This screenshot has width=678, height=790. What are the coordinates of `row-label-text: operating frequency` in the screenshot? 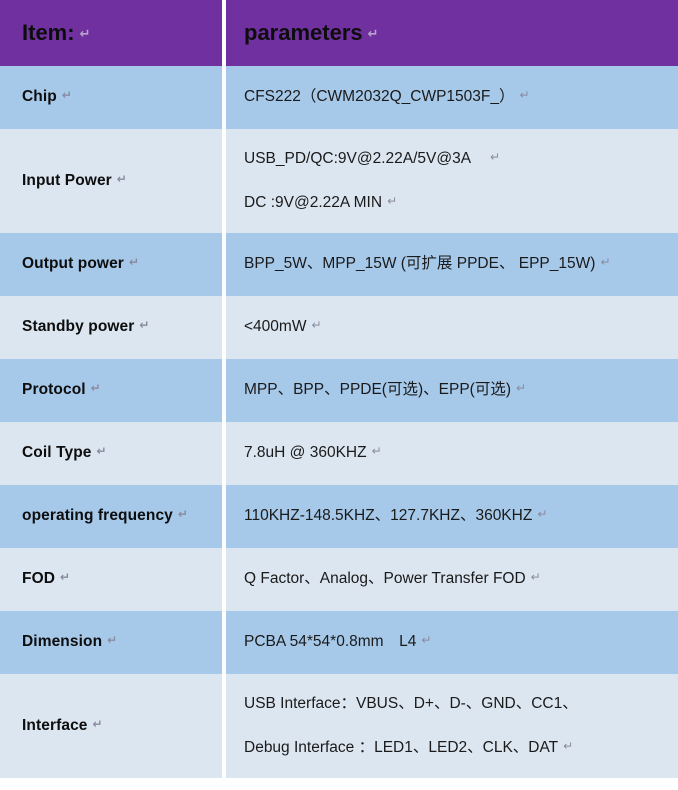 It's located at (97, 516).